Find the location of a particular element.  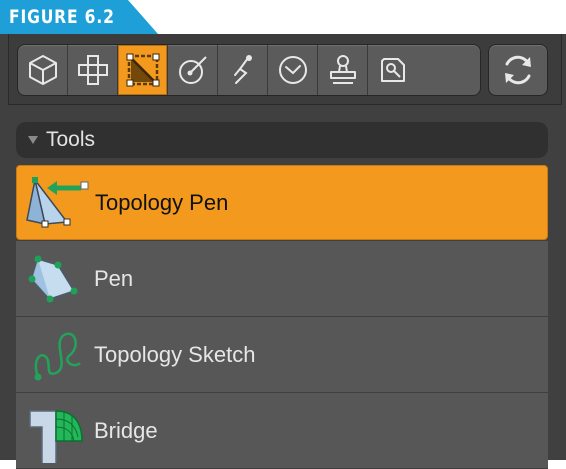

topology-icon is located at coordinates (142, 70).